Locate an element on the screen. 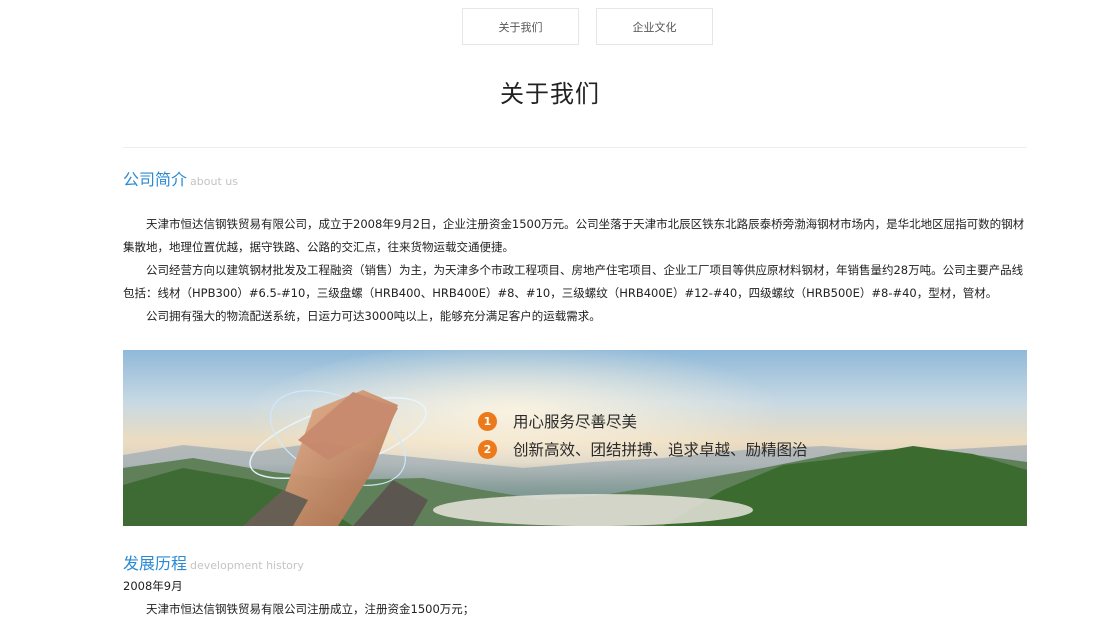 The width and height of the screenshot is (1100, 618). banner-value-text: 用心服务尽善尽美 is located at coordinates (575, 422).